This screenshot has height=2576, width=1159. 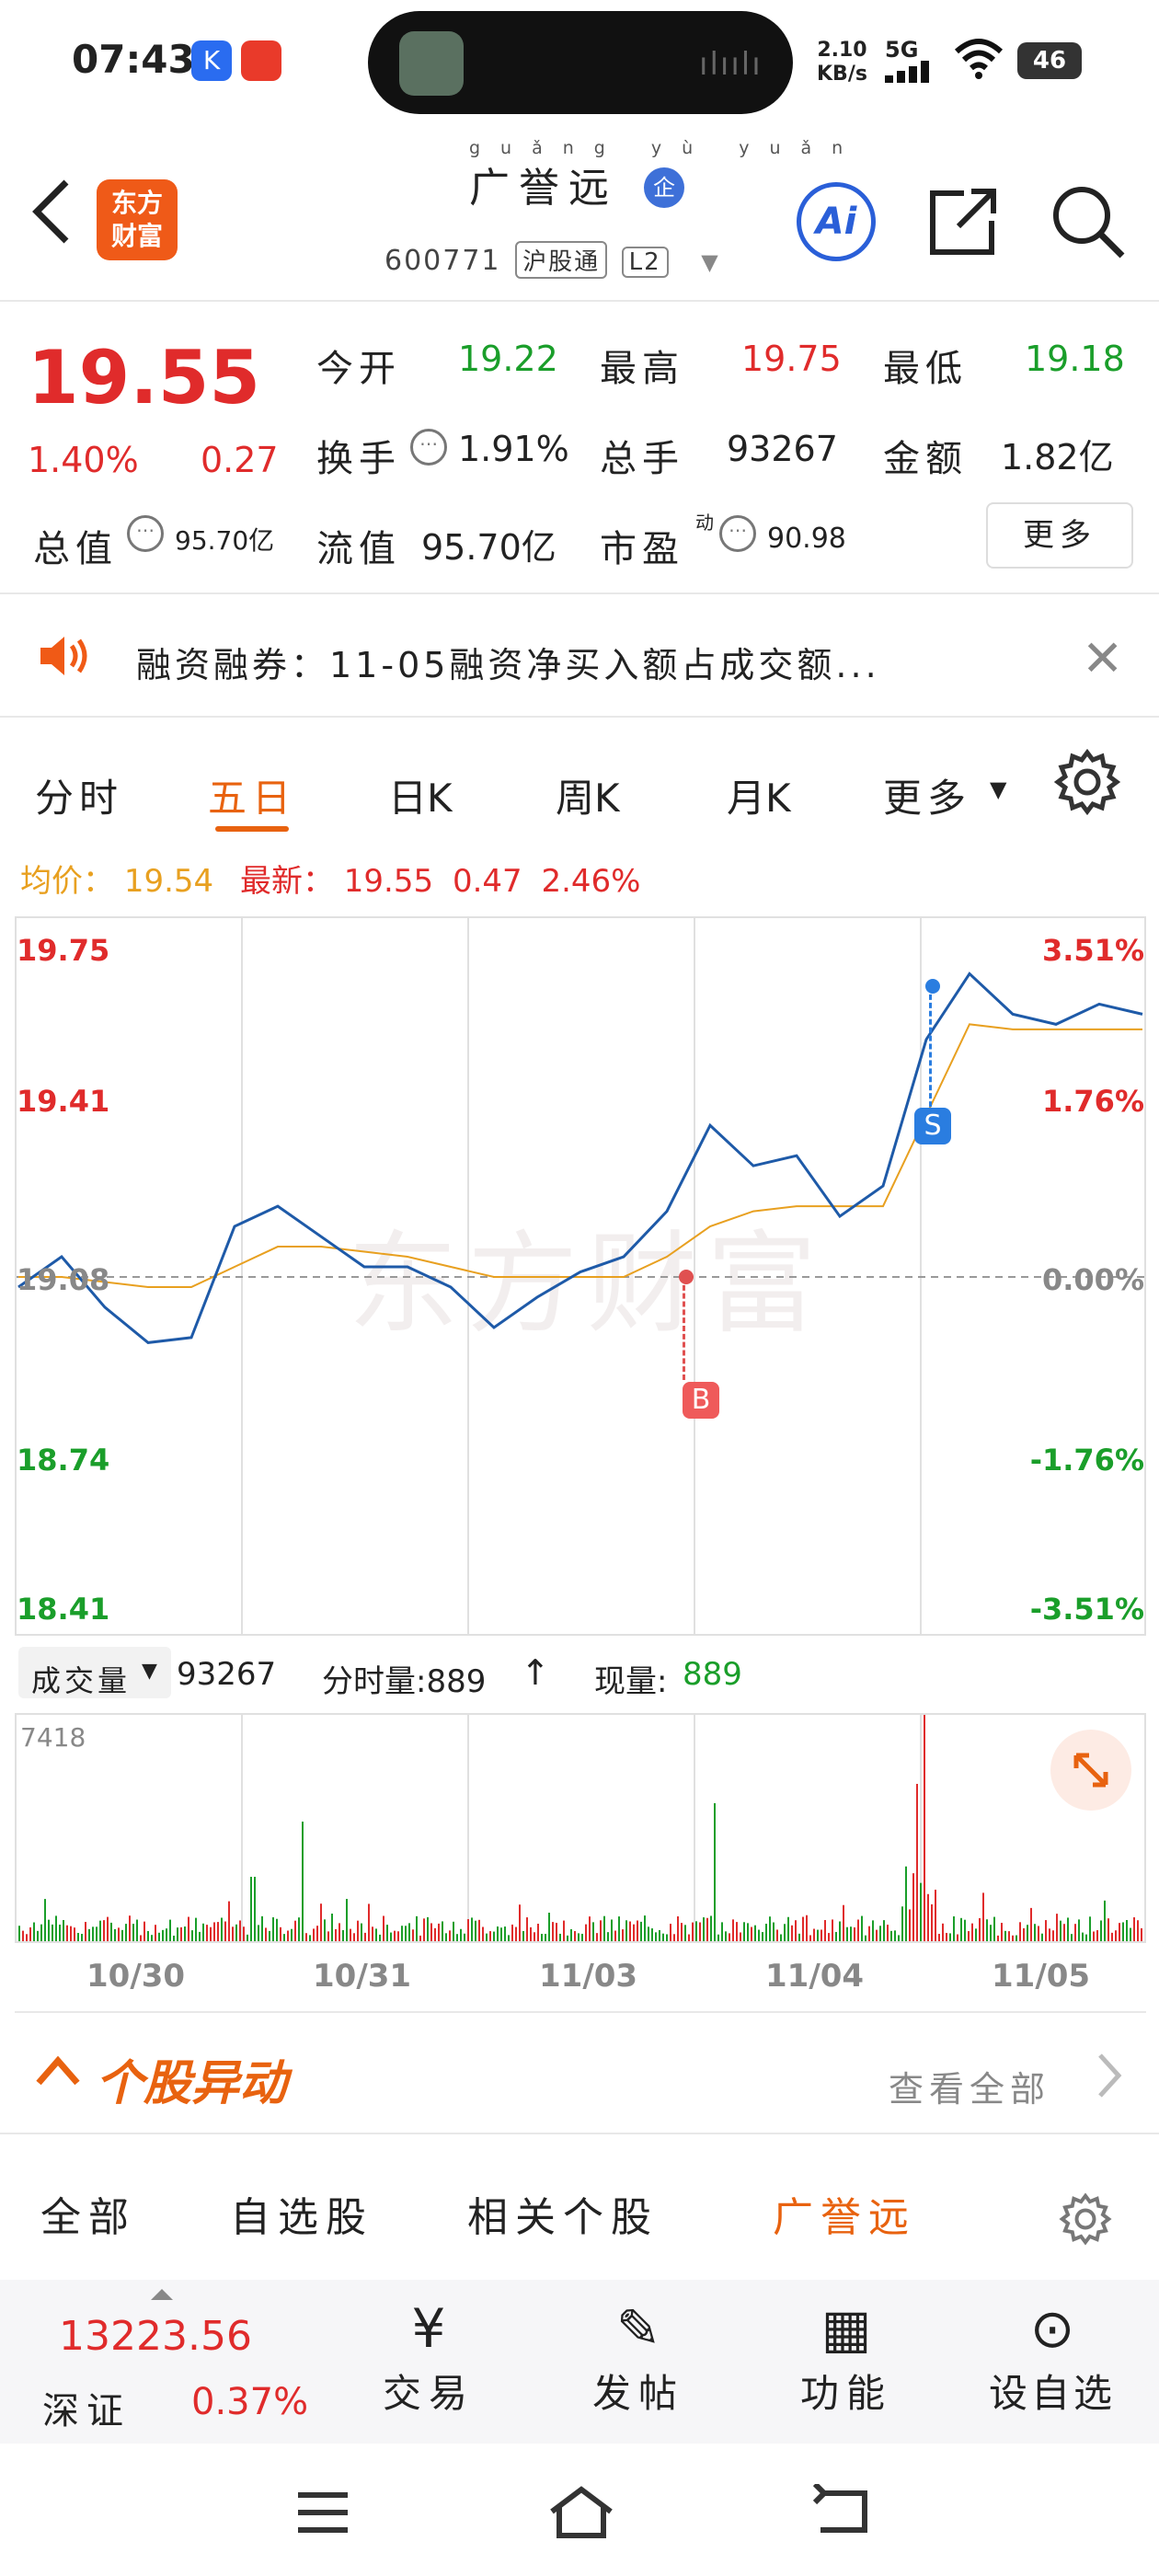 I want to click on net-speed-unit: KB/s, so click(x=842, y=74).